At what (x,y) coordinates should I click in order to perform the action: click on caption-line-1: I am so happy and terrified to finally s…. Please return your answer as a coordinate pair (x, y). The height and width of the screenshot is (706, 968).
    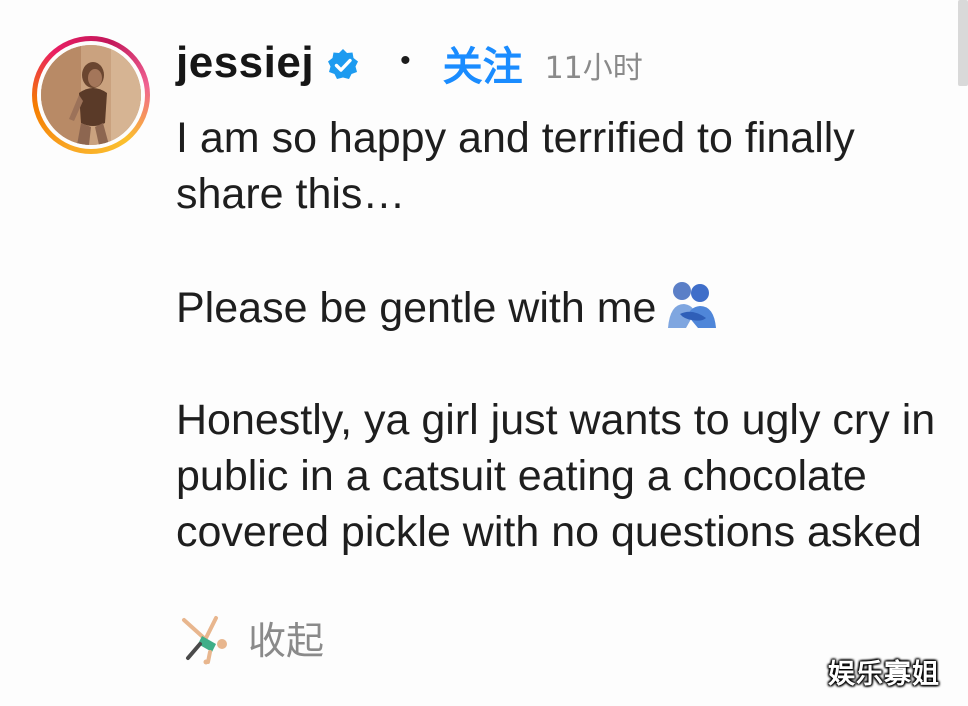
    Looking at the image, I should click on (515, 166).